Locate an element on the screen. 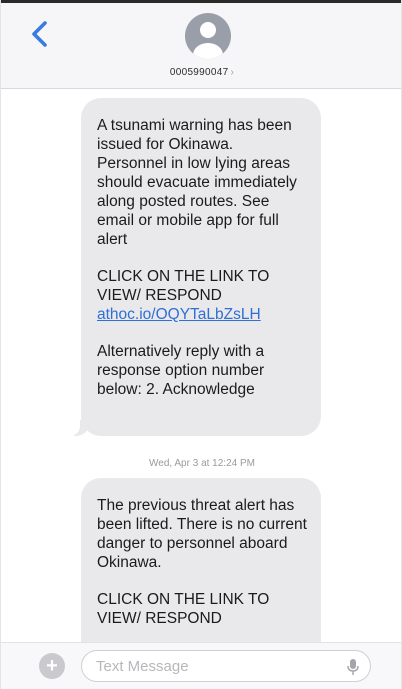 The height and width of the screenshot is (689, 402). contact-number: 0005990047 is located at coordinates (199, 72).